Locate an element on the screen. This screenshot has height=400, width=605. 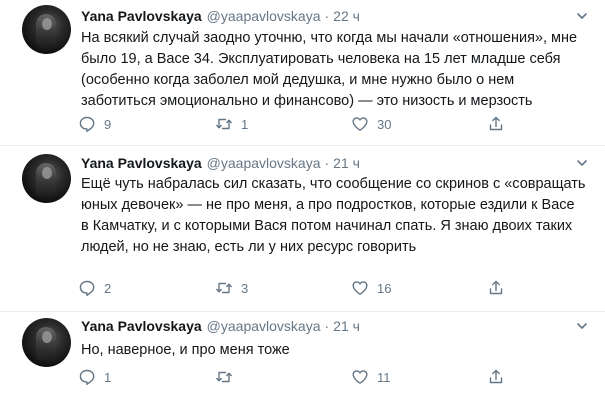
retweet-button: 1 is located at coordinates (231, 124).